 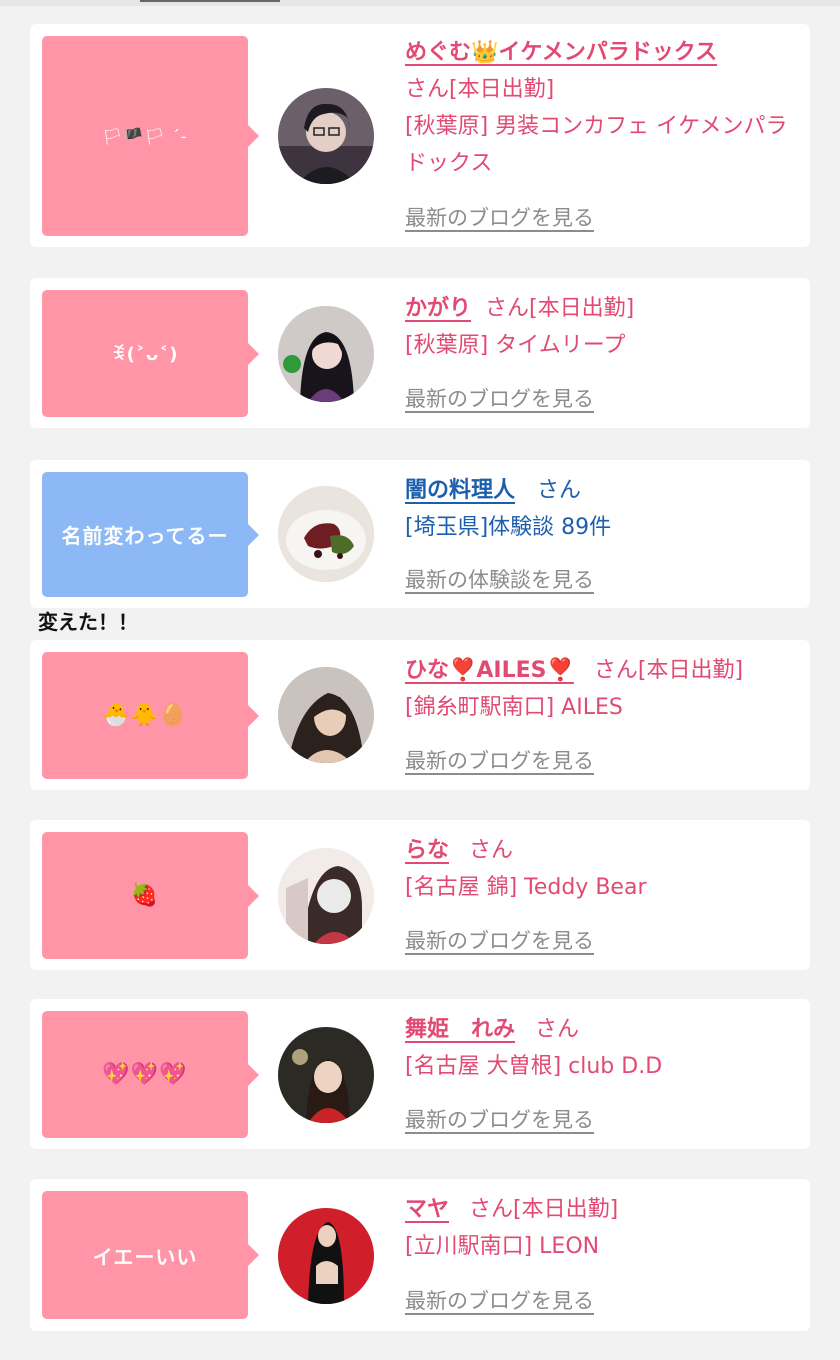 What do you see at coordinates (420, 3) in the screenshot?
I see `top-tab-bar` at bounding box center [420, 3].